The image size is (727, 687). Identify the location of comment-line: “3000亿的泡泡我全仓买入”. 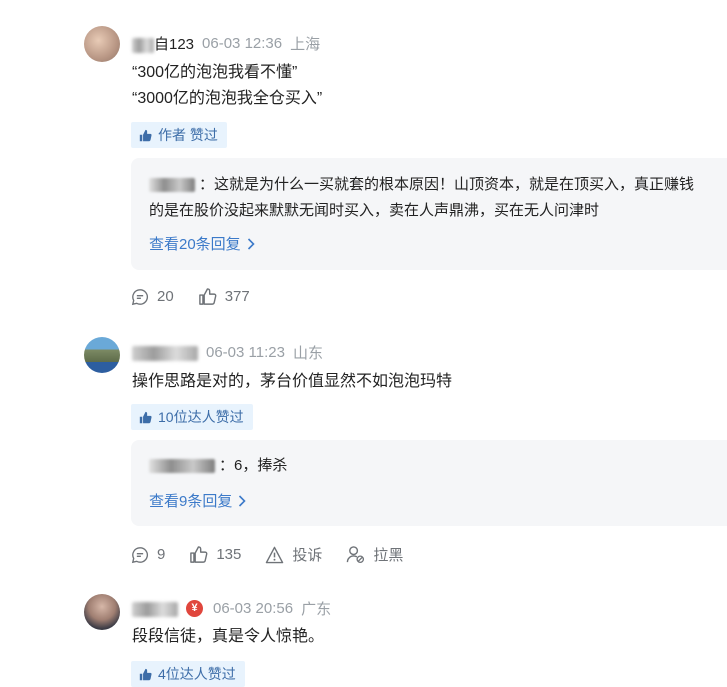
(227, 98).